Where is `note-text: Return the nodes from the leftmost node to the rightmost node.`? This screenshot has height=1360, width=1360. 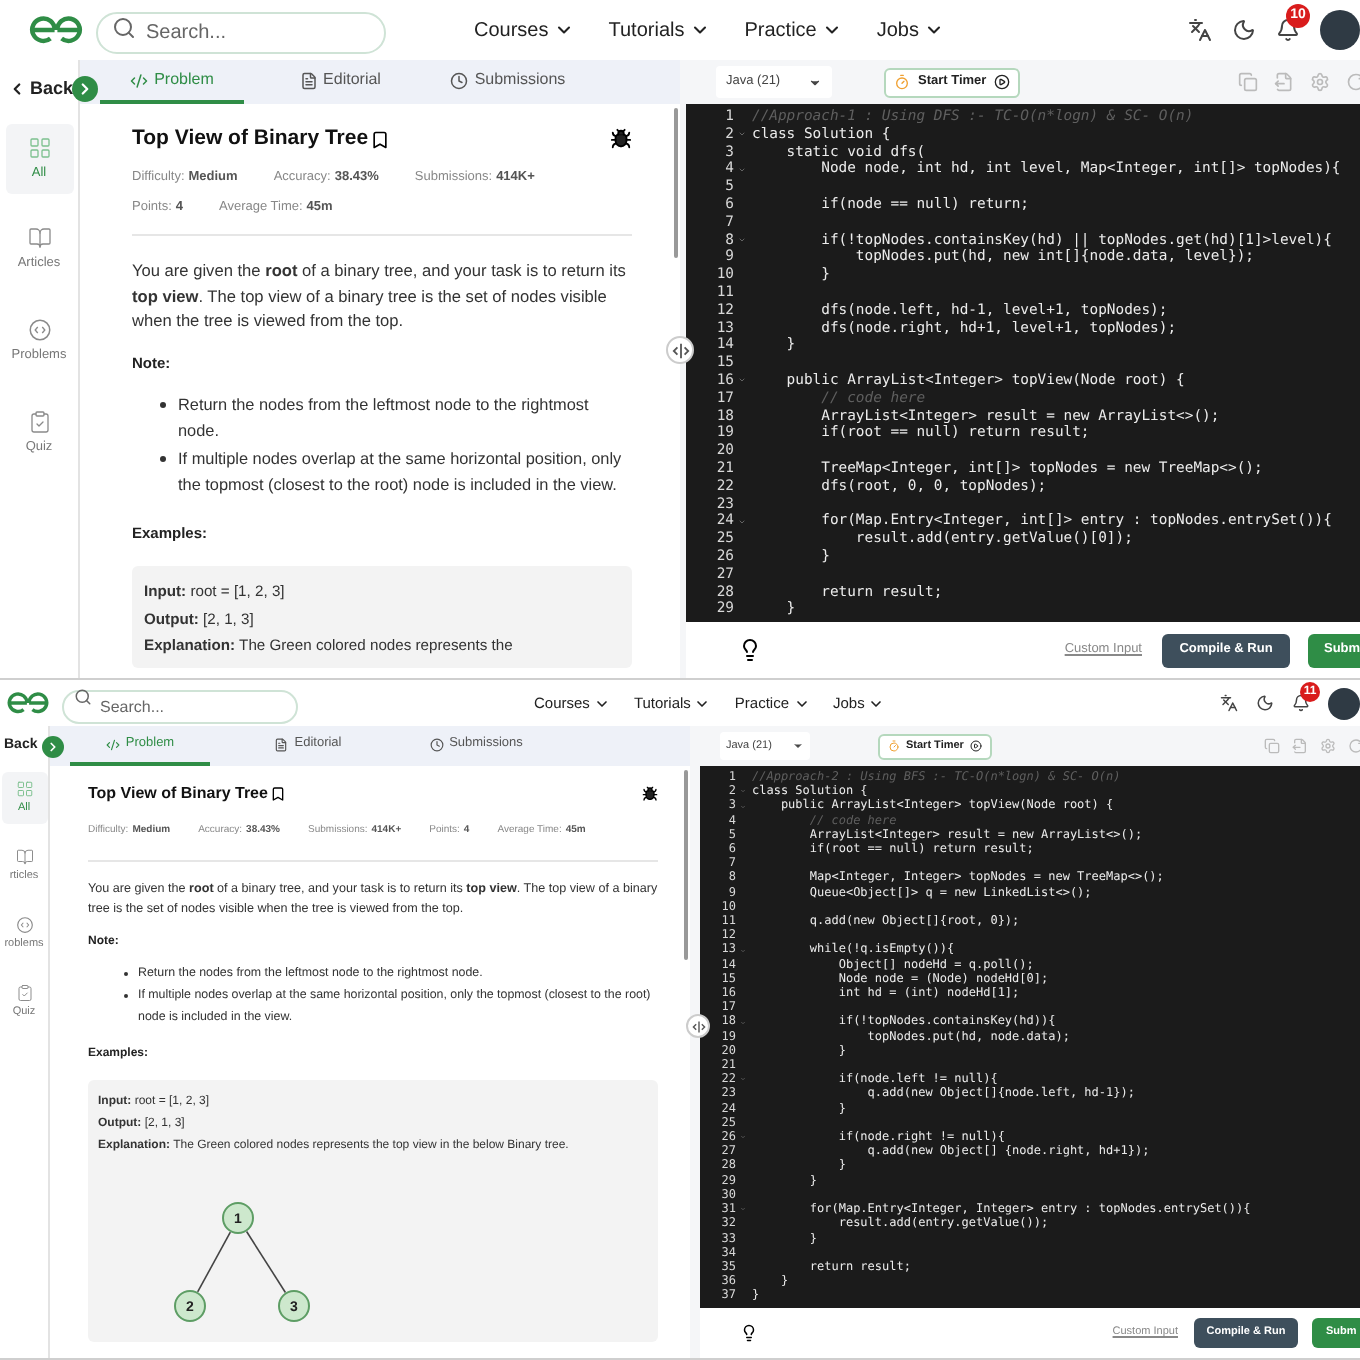 note-text: Return the nodes from the leftmost node to the rightmost node. is located at coordinates (384, 419).